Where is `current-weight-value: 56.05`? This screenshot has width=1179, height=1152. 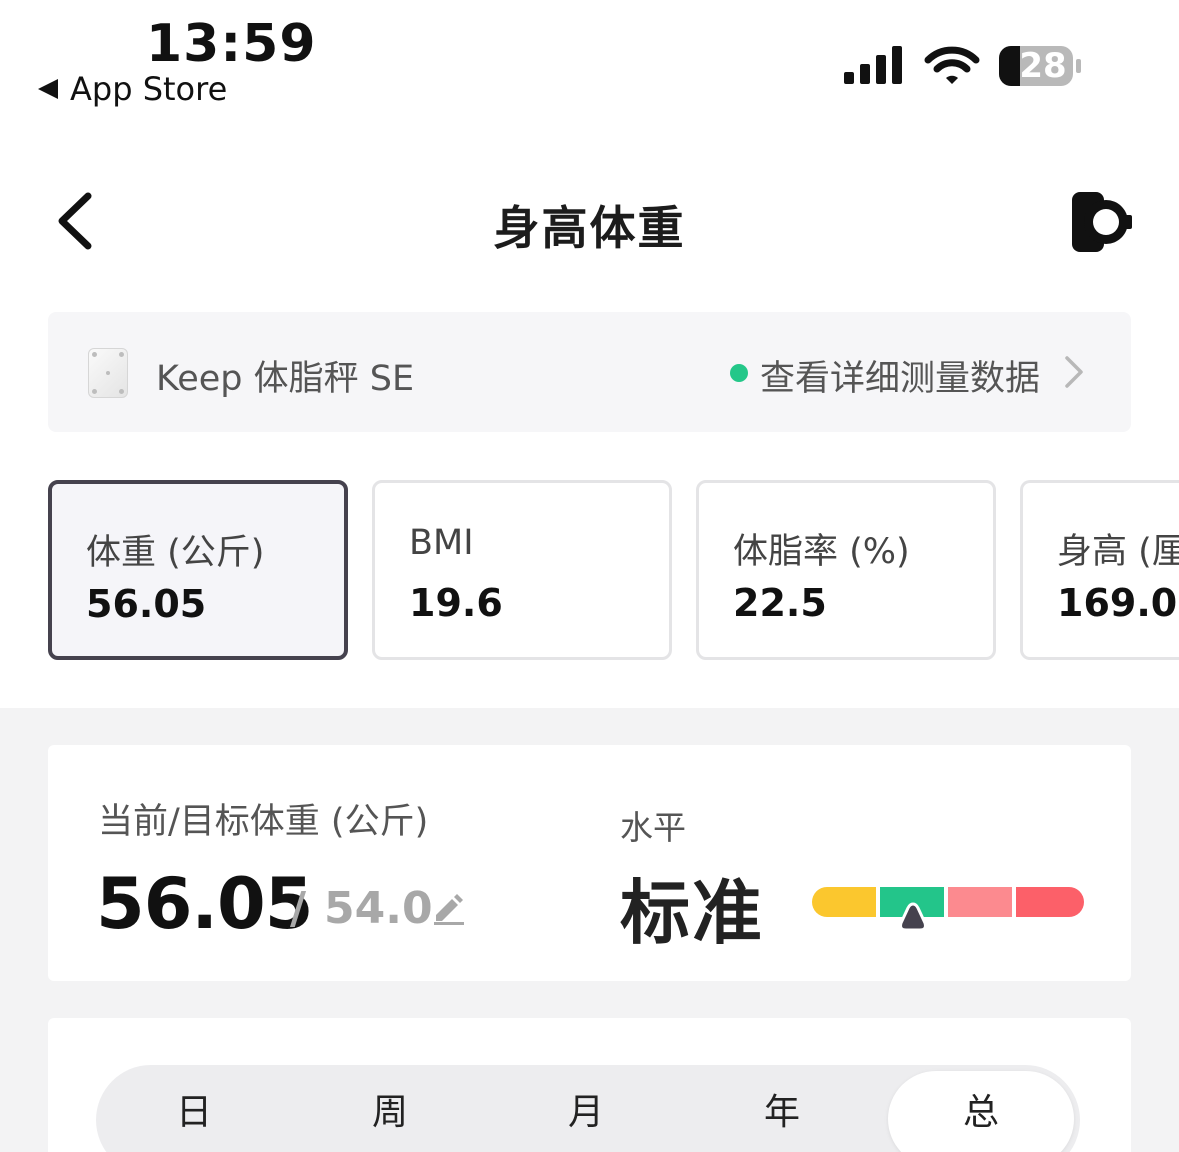
current-weight-value: 56.05 is located at coordinates (204, 904).